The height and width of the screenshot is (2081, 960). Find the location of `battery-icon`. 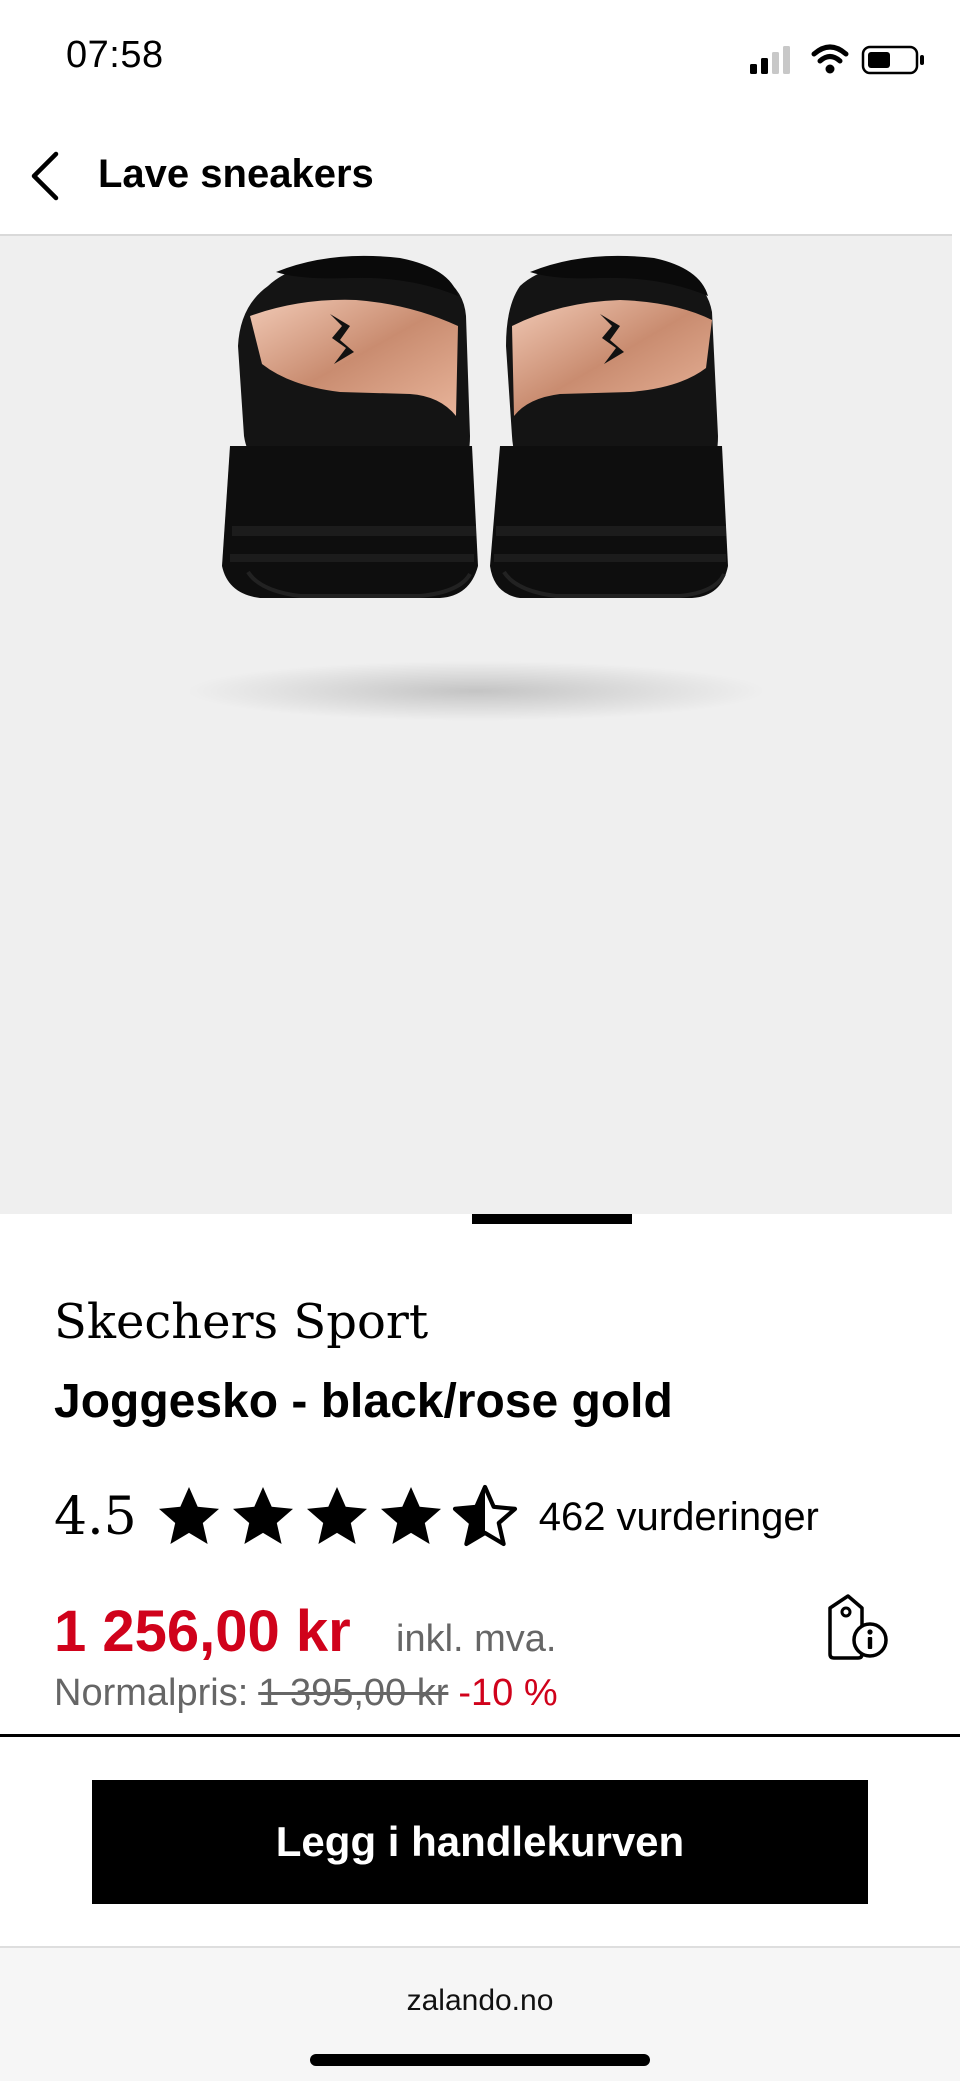

battery-icon is located at coordinates (892, 60).